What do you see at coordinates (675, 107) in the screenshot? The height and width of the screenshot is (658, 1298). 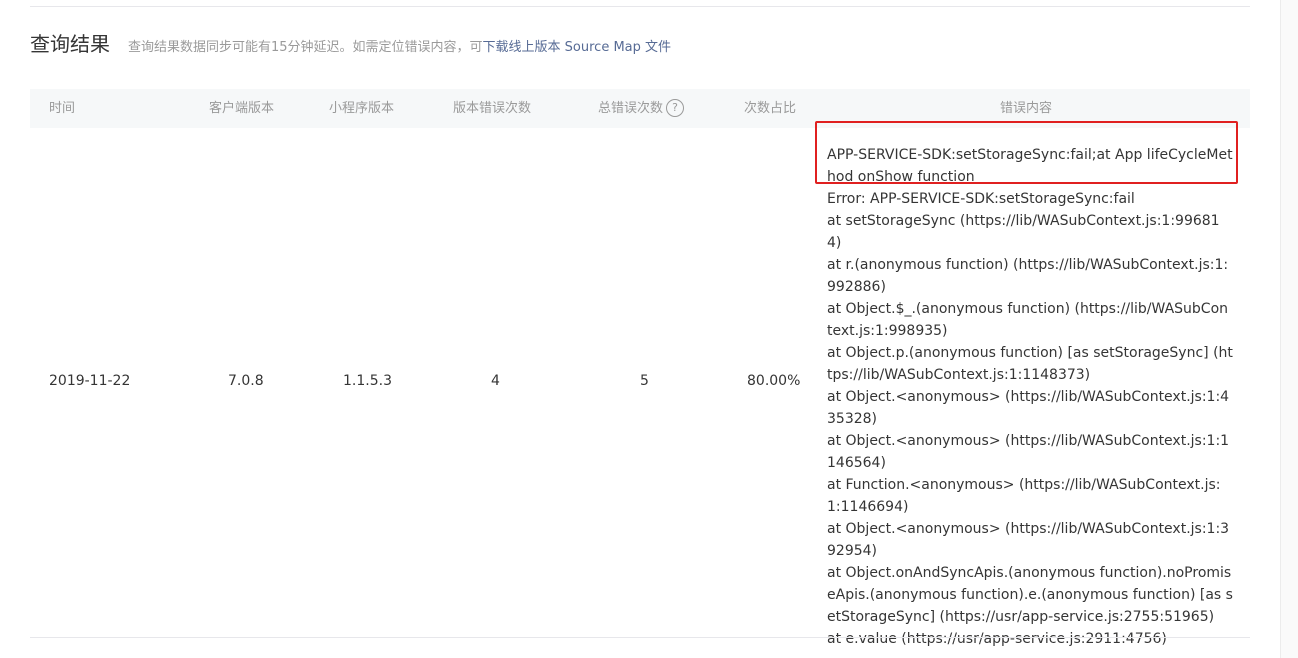 I see `help-circle-icon: ?` at bounding box center [675, 107].